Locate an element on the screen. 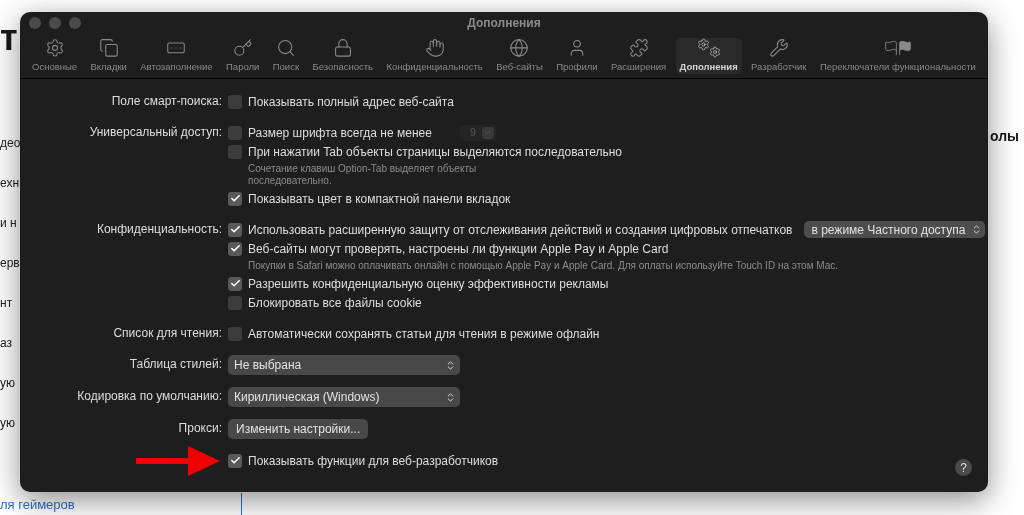  puzzle-icon is located at coordinates (638, 48).